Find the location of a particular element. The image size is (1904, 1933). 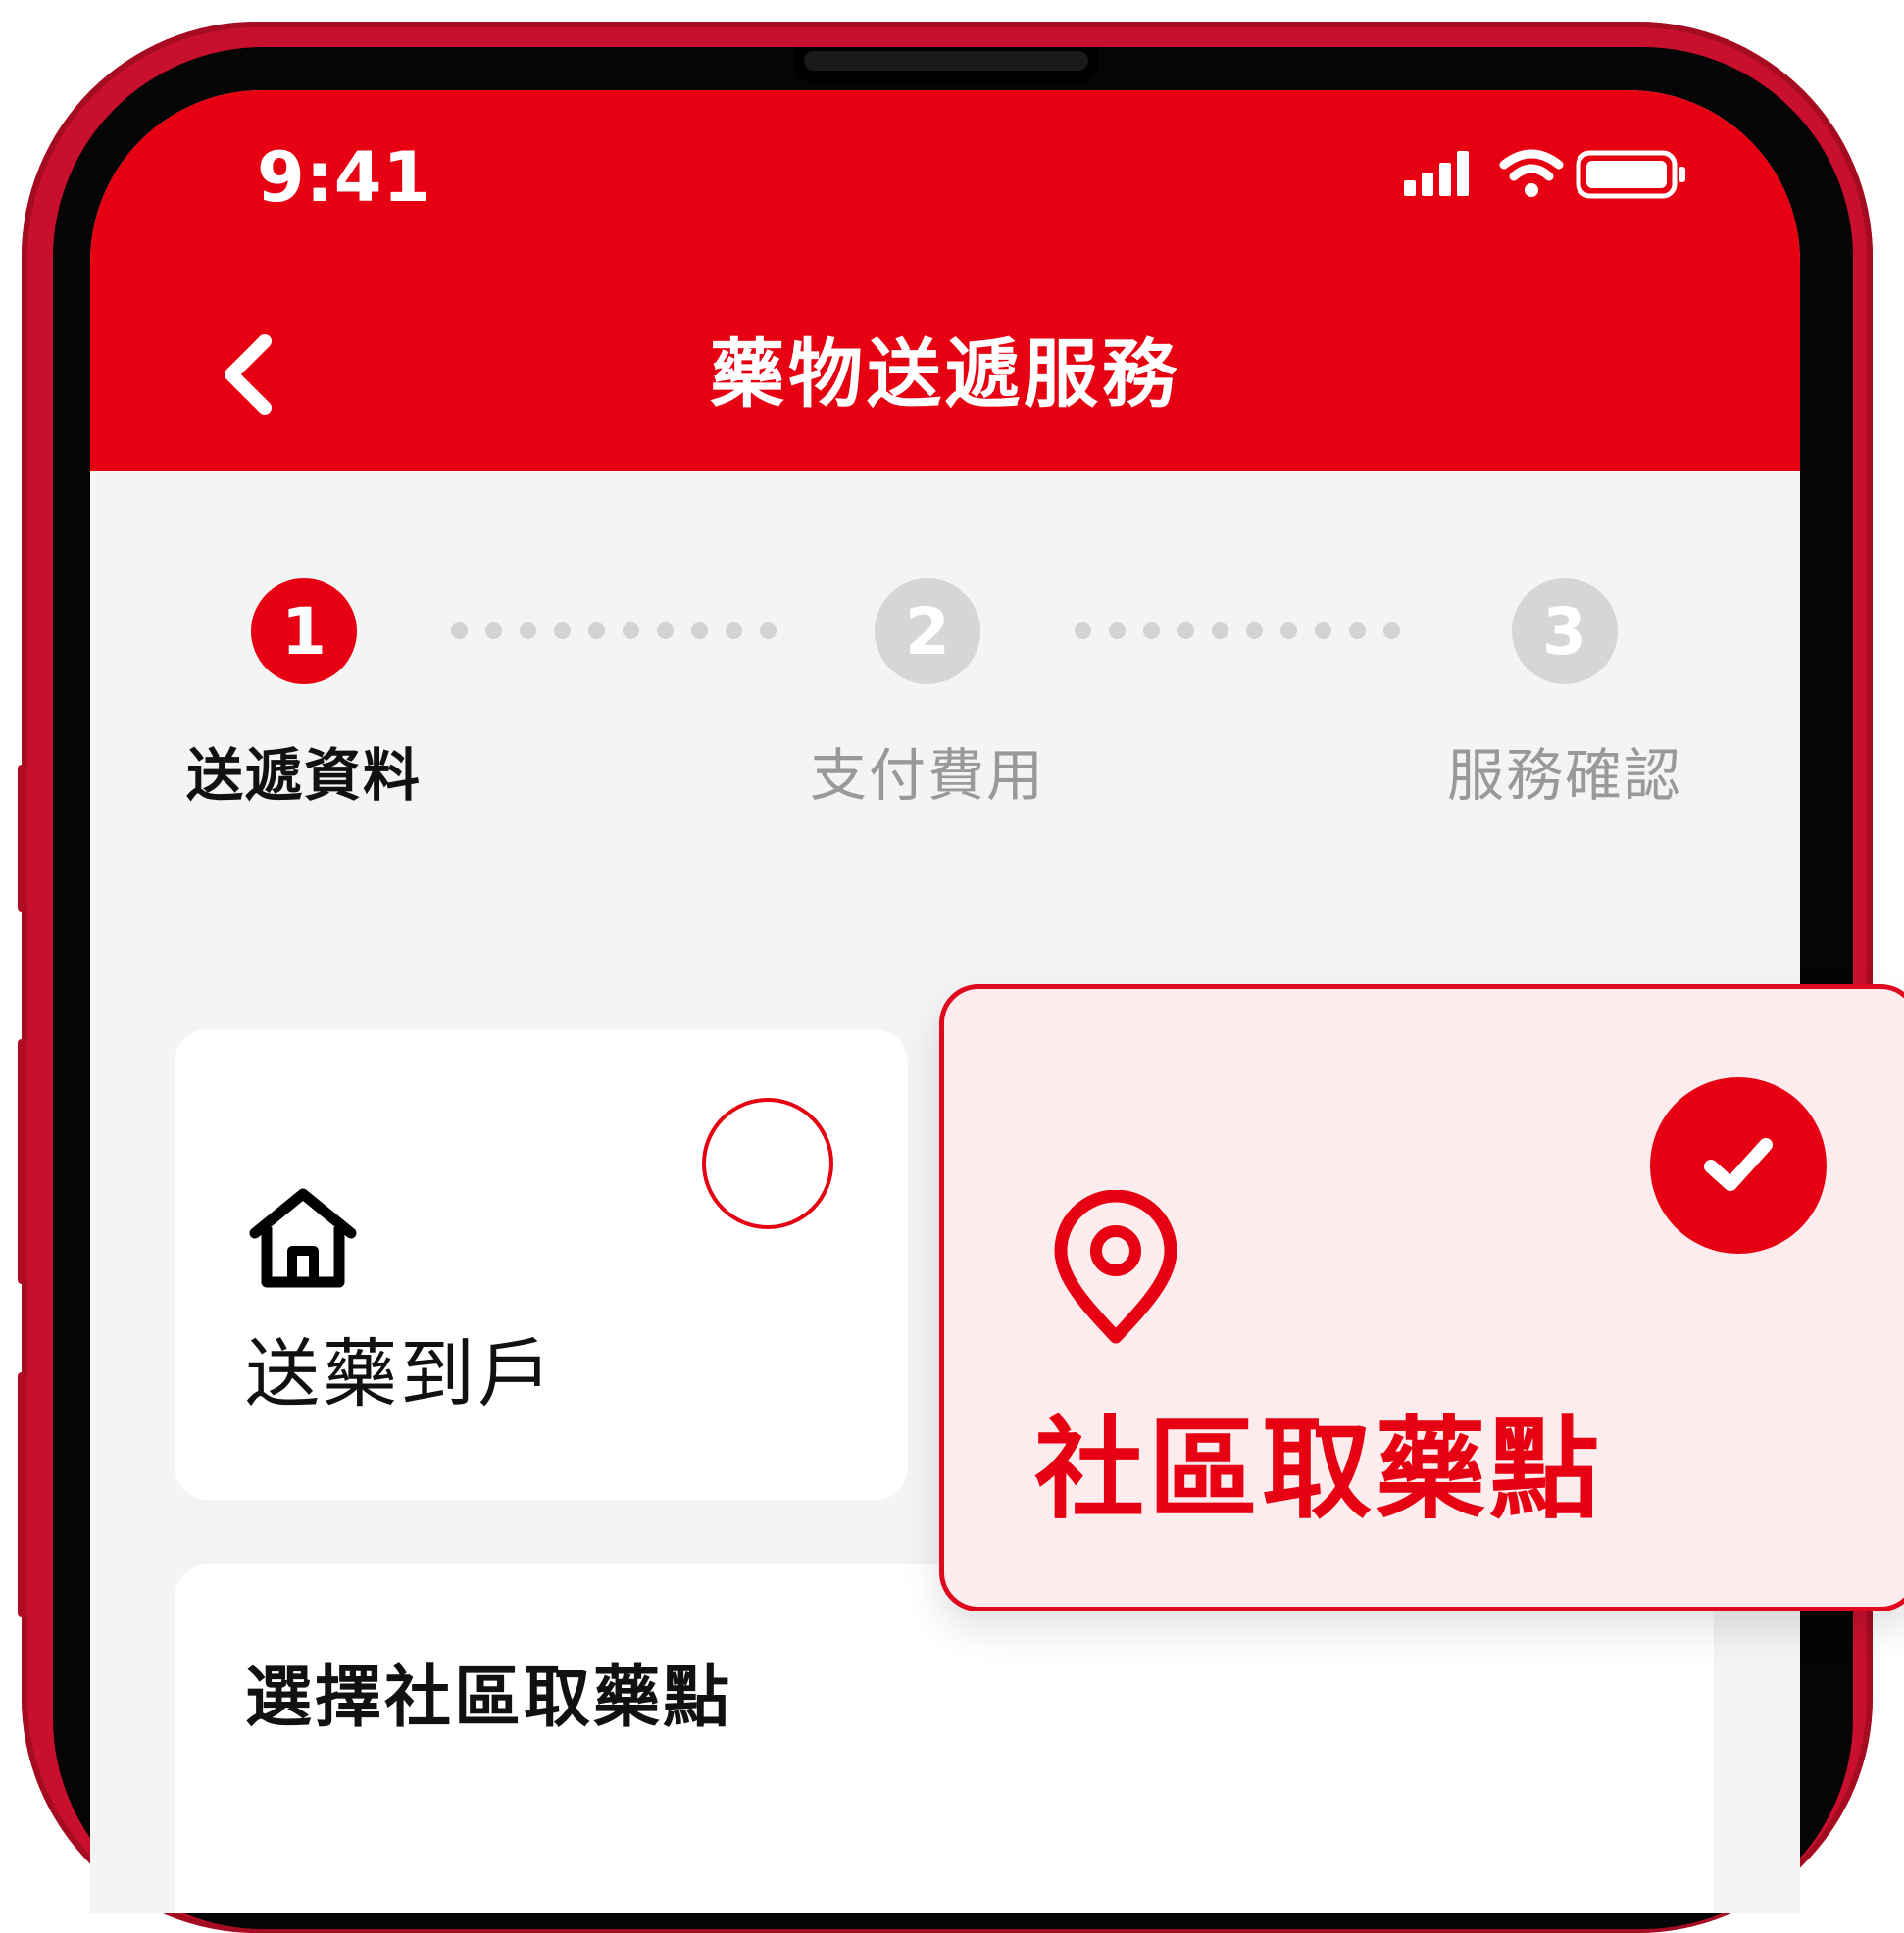

phone-notch is located at coordinates (946, 65).